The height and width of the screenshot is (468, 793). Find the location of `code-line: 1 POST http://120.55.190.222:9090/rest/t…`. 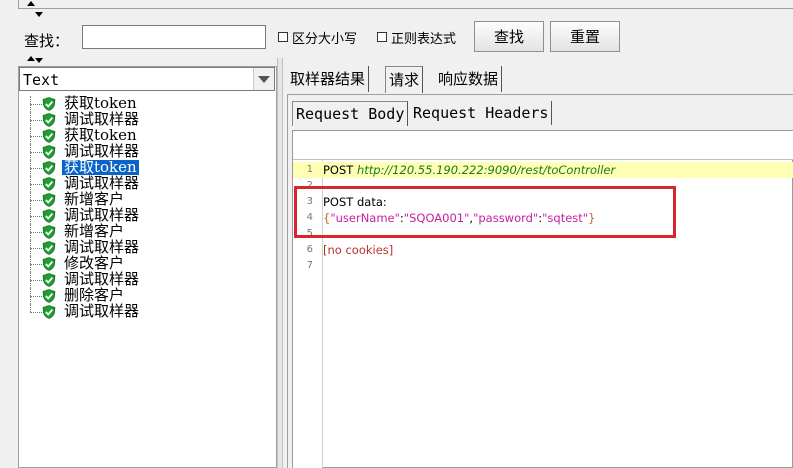

code-line: 1 POST http://120.55.190.222:9090/rest/t… is located at coordinates (543, 170).